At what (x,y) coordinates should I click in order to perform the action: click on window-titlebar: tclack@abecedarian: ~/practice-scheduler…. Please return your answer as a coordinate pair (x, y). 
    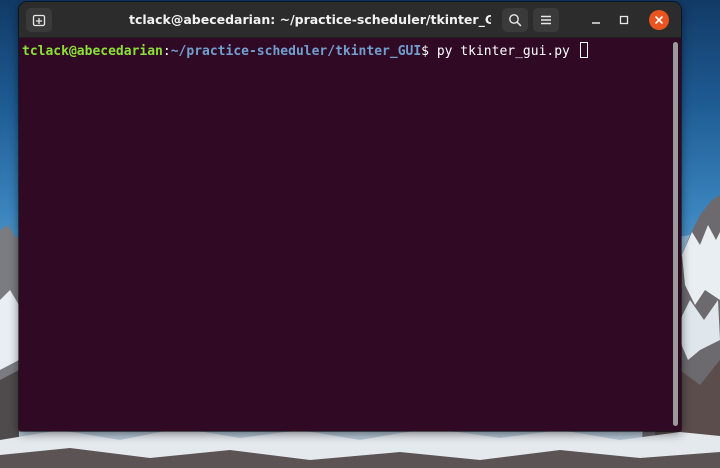
    Looking at the image, I should click on (350, 20).